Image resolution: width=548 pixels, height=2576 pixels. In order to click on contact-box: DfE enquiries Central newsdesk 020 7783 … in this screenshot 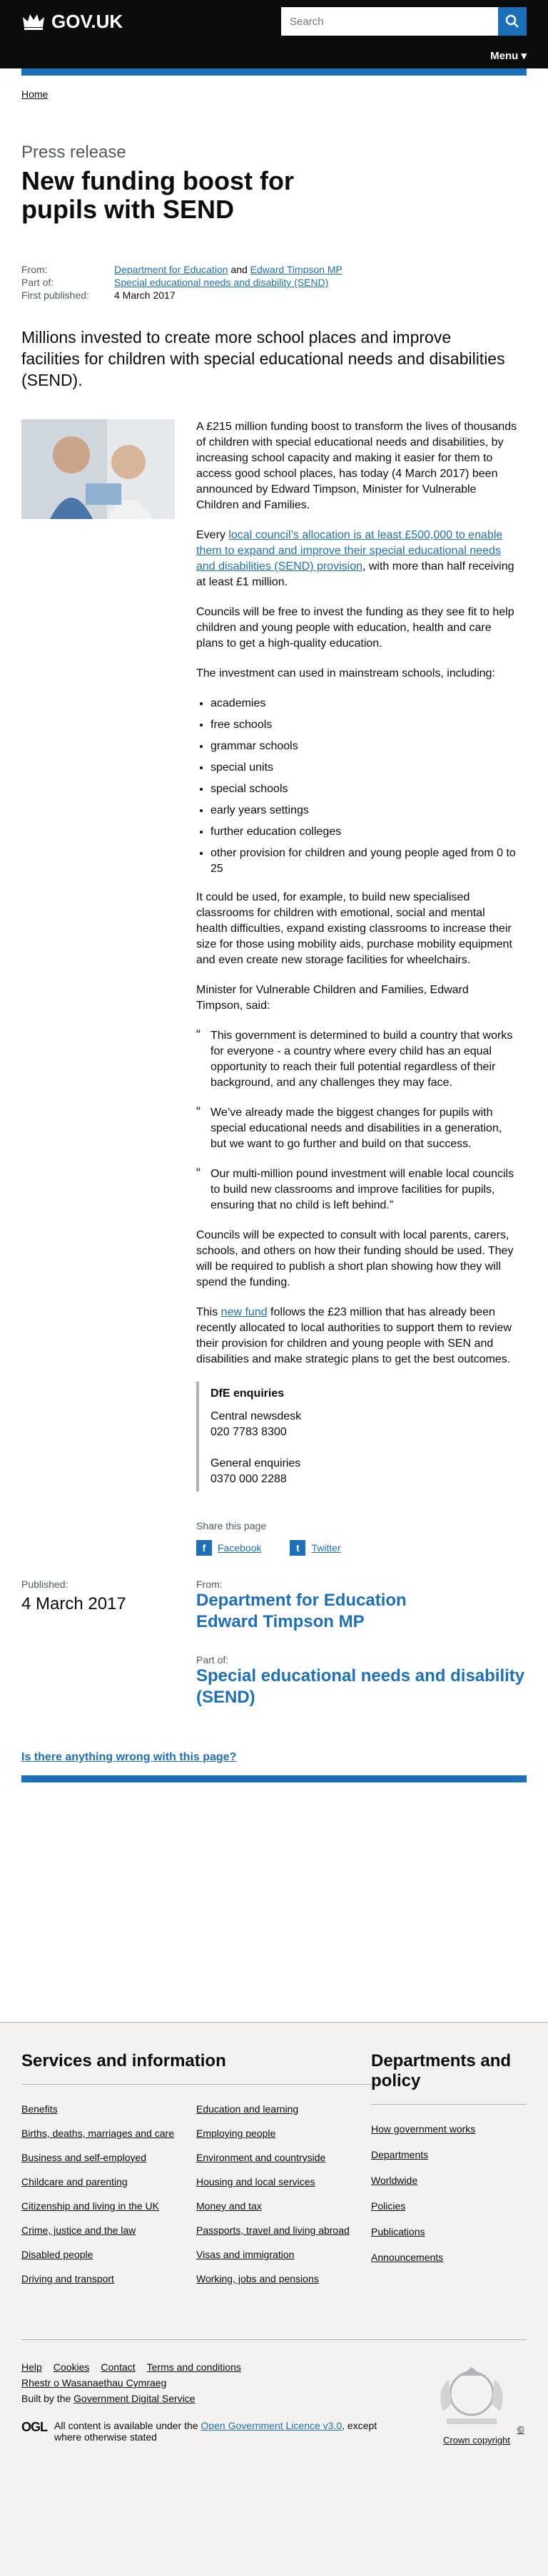, I will do `click(356, 1437)`.